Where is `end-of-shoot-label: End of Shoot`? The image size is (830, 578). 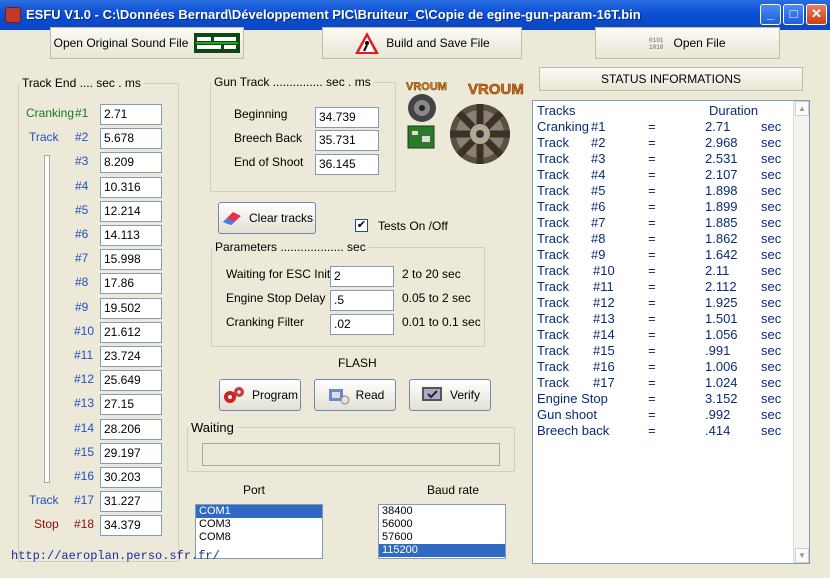
end-of-shoot-label: End of Shoot is located at coordinates (269, 162).